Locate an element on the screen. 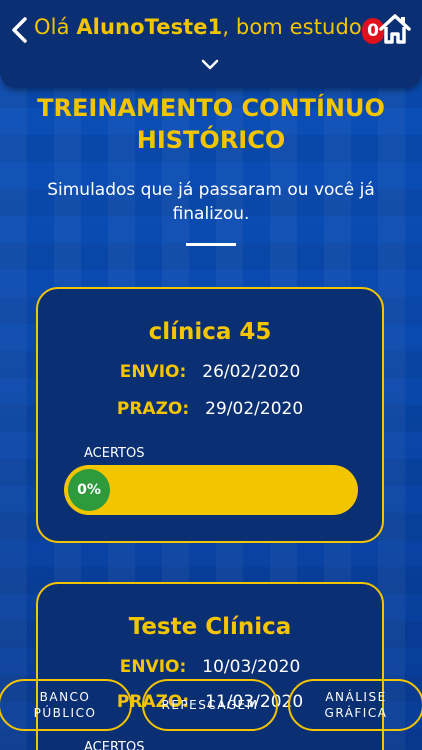 The width and height of the screenshot is (422, 750). repescagem-button: REPESCAGEM is located at coordinates (210, 705).